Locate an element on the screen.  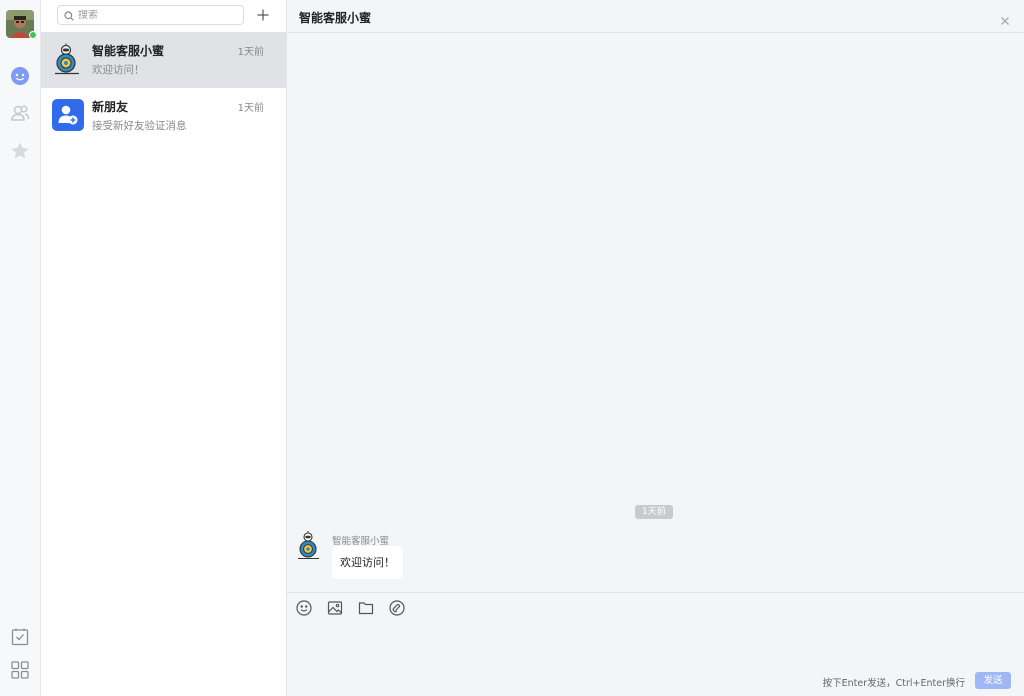
send-hint: 按下Enter发送，Ctrl+Enter换行 is located at coordinates (893, 683).